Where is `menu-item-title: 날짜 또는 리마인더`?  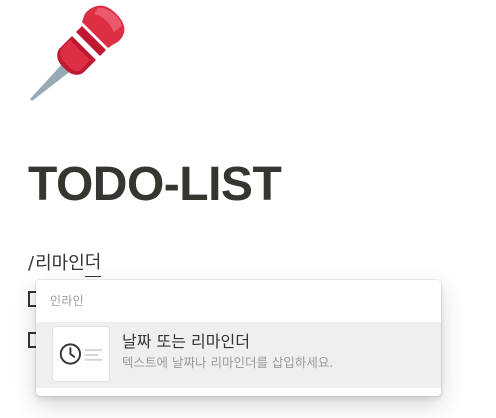 menu-item-title: 날짜 또는 리마인더 is located at coordinates (186, 341).